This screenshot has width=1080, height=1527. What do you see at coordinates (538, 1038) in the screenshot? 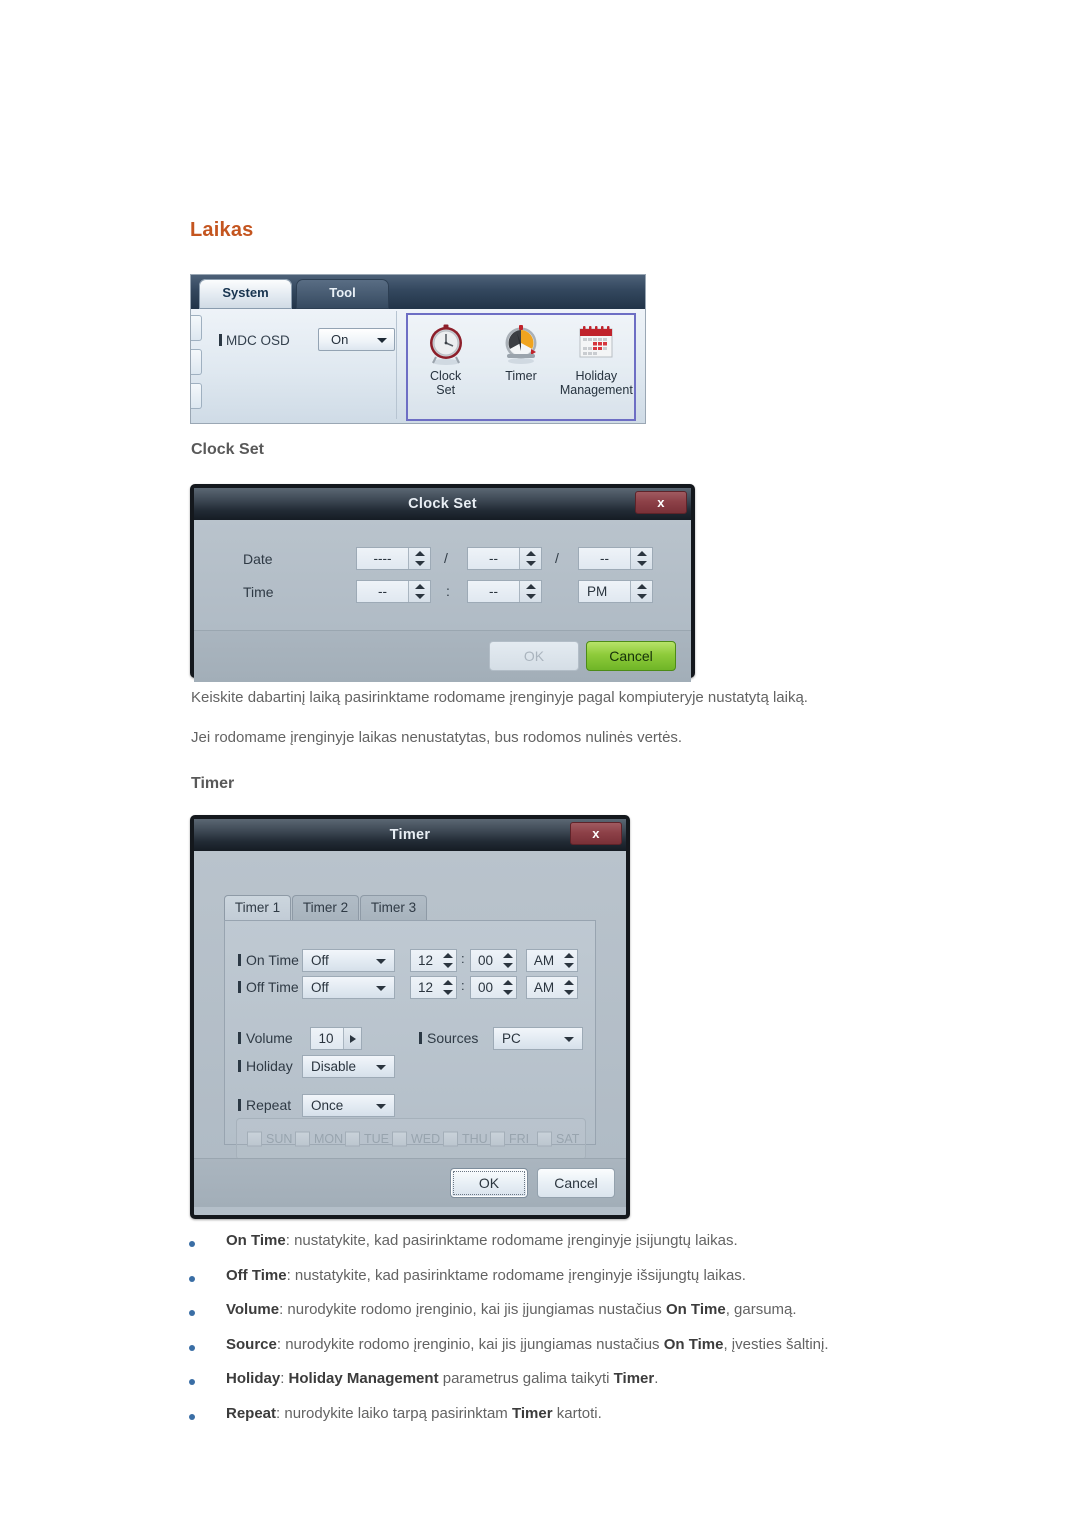
I see `sources-select: PC` at bounding box center [538, 1038].